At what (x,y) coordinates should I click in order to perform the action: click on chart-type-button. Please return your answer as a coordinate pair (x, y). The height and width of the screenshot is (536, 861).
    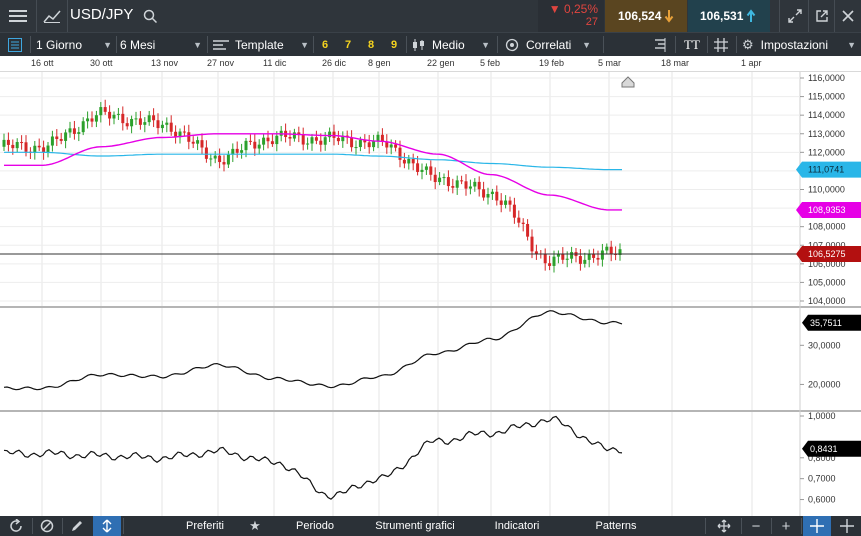
    Looking at the image, I should click on (52, 16).